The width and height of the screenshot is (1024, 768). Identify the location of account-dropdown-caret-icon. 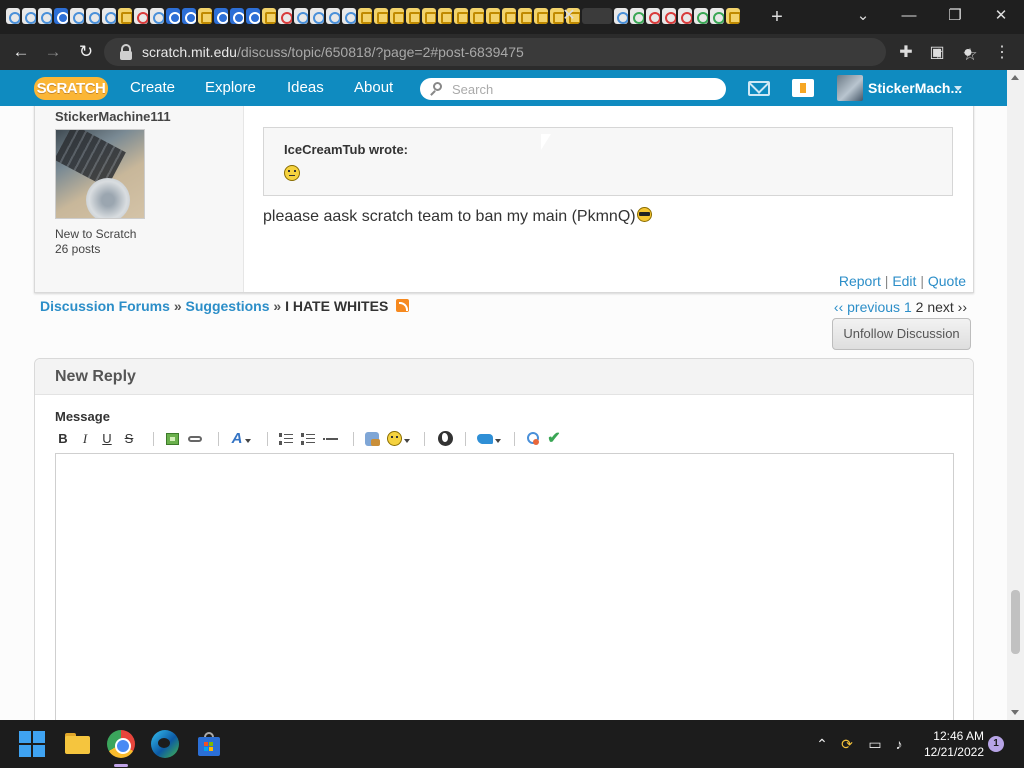
(958, 88).